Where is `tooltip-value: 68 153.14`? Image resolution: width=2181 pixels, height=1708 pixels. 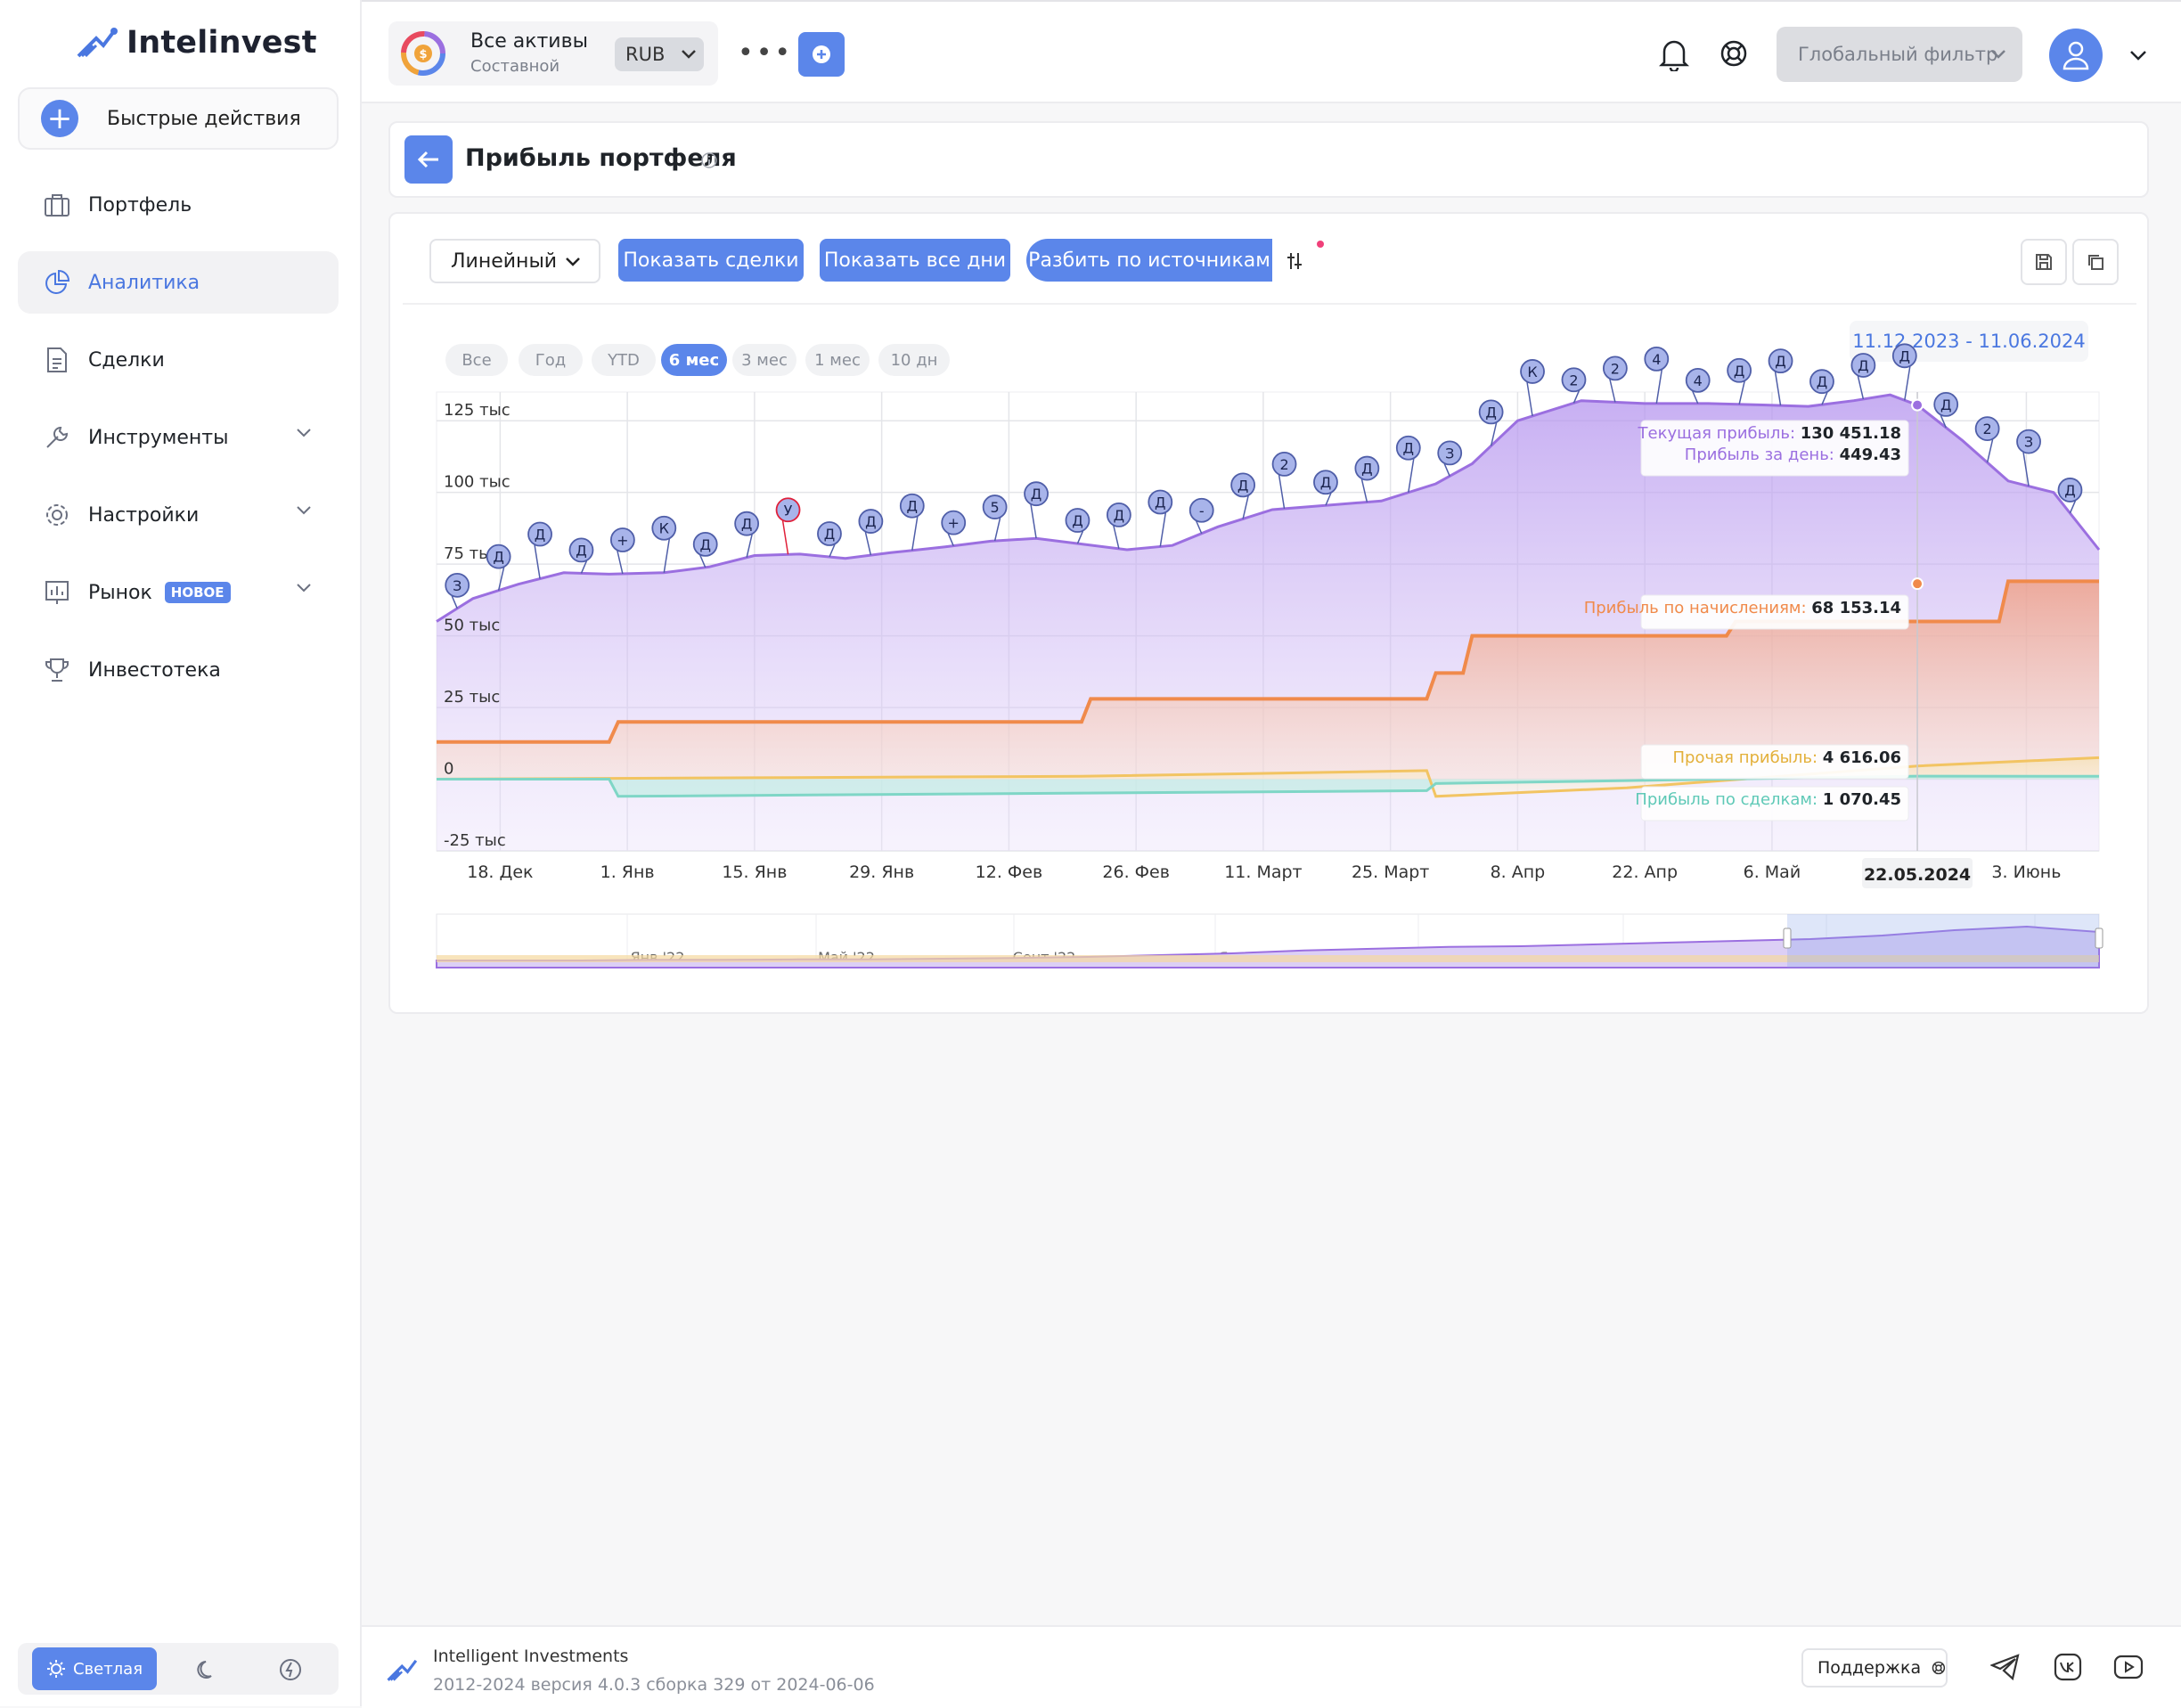
tooltip-value: 68 153.14 is located at coordinates (1856, 608).